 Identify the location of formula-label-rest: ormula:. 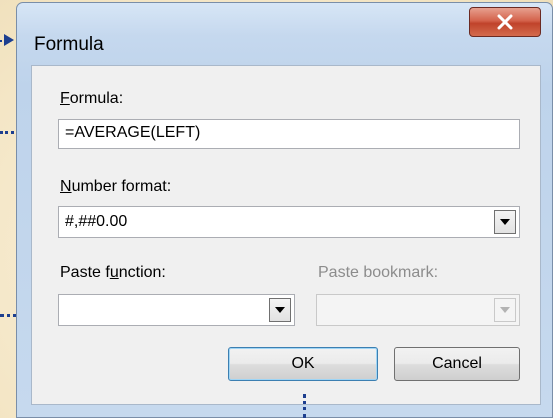
(96, 98).